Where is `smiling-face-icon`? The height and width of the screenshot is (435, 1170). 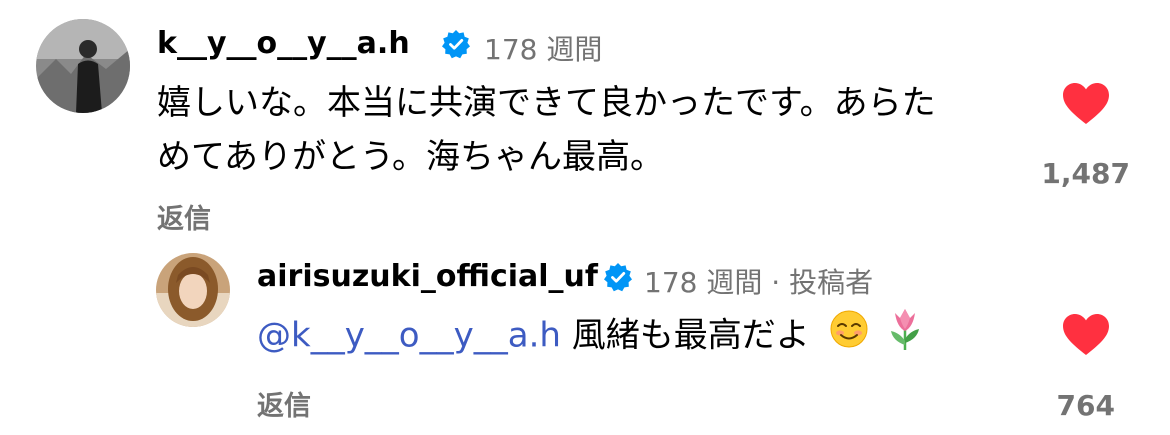 smiling-face-icon is located at coordinates (849, 337).